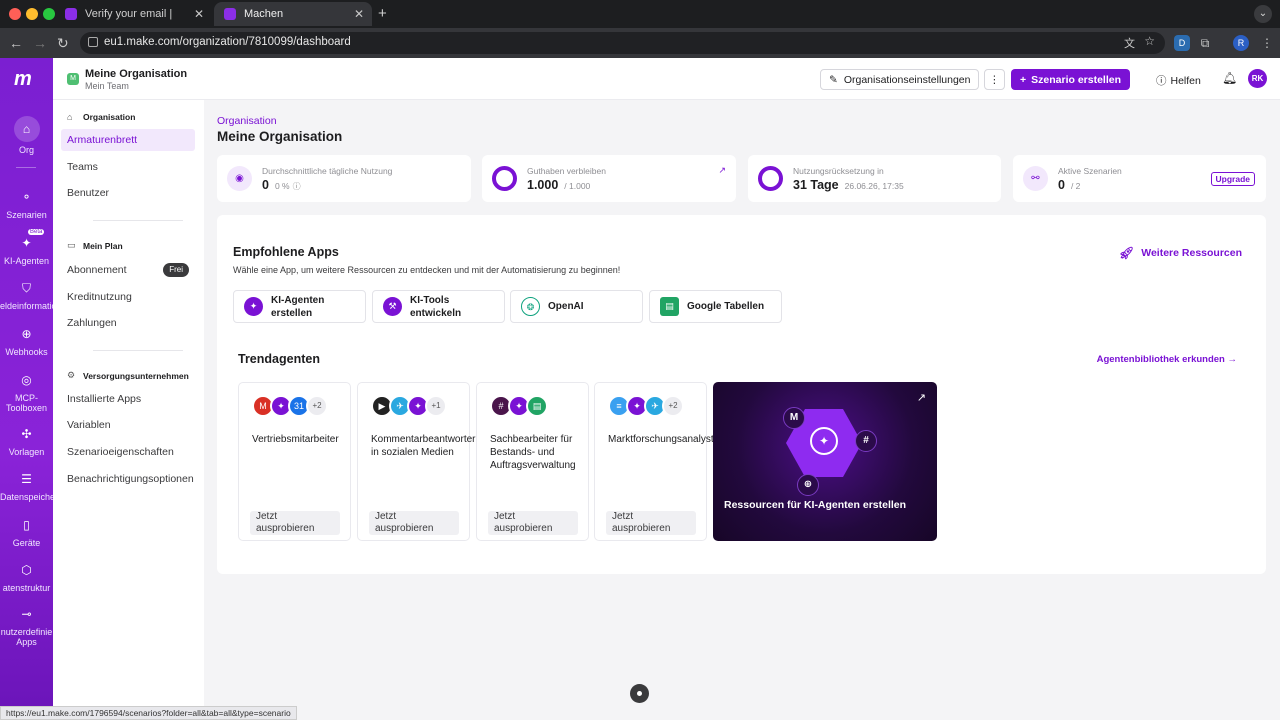  What do you see at coordinates (382, 13) in the screenshot?
I see `new-tab-icon: +` at bounding box center [382, 13].